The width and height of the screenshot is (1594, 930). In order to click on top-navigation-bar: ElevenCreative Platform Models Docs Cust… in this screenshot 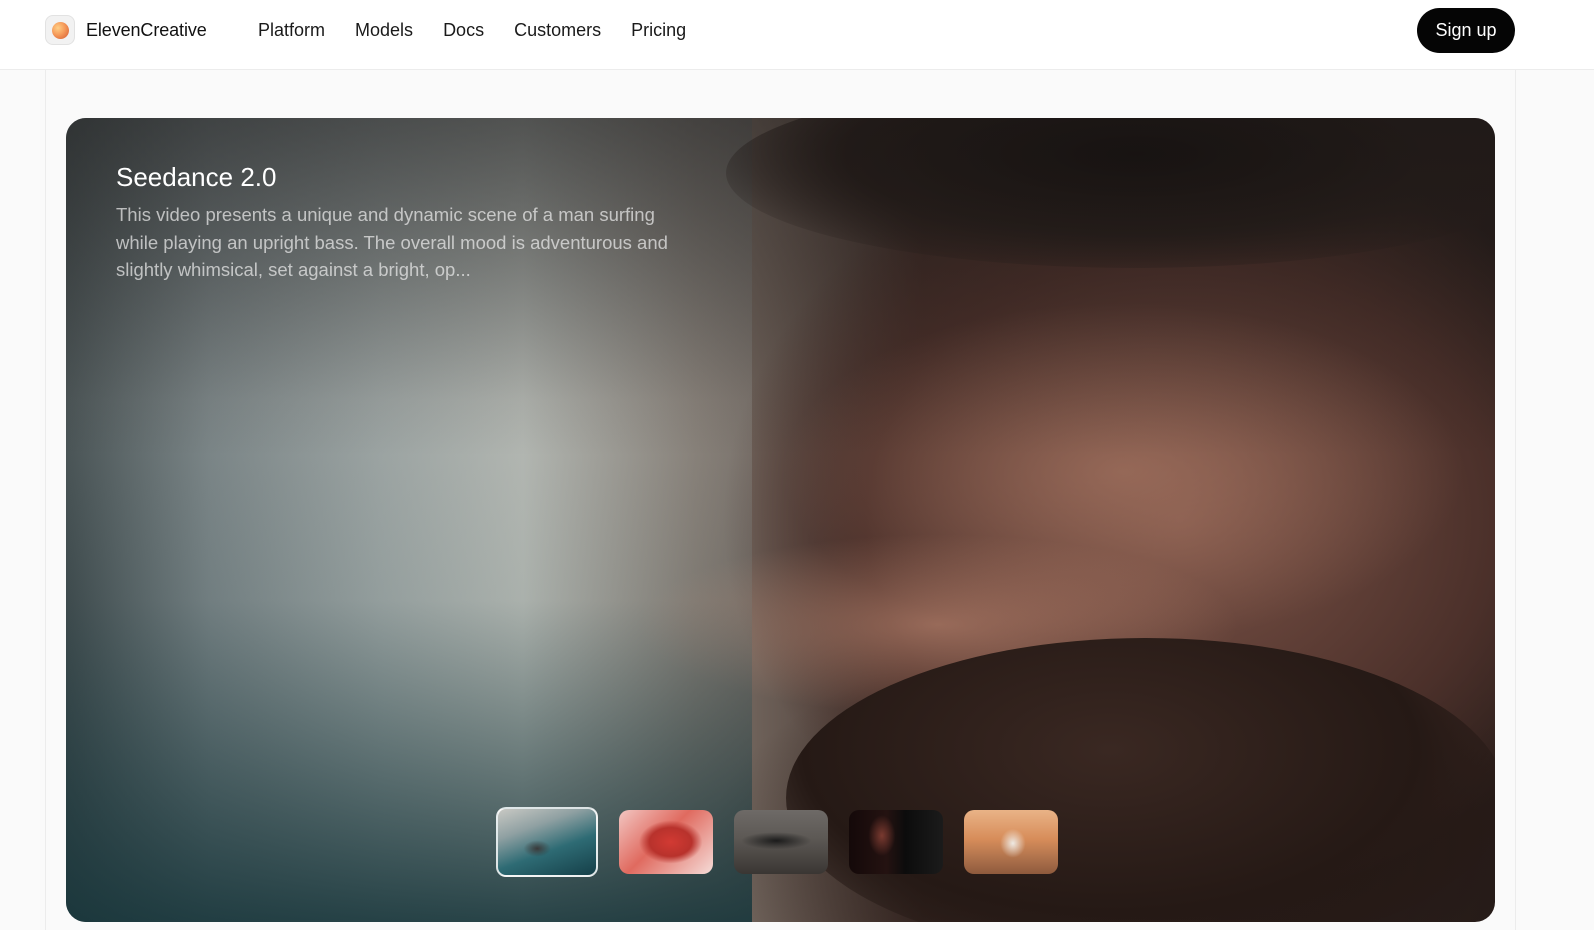, I will do `click(797, 35)`.